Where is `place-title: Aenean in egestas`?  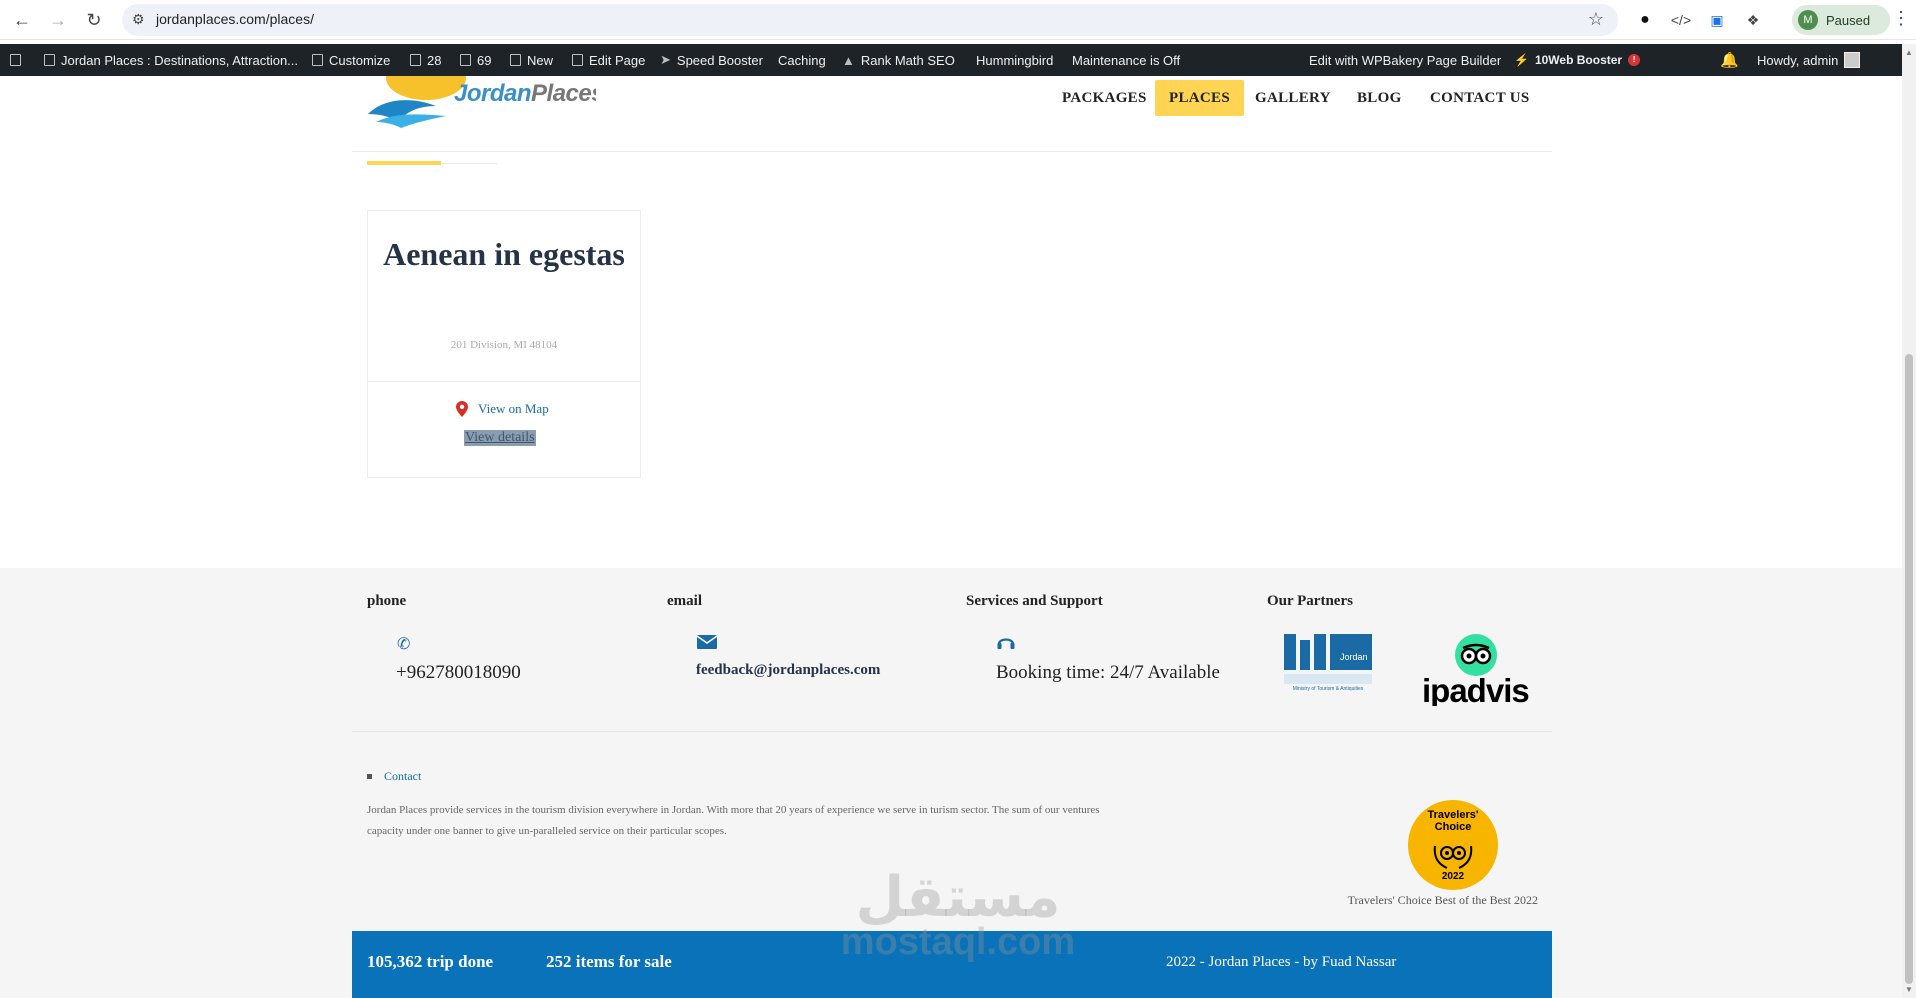 place-title: Aenean in egestas is located at coordinates (504, 254).